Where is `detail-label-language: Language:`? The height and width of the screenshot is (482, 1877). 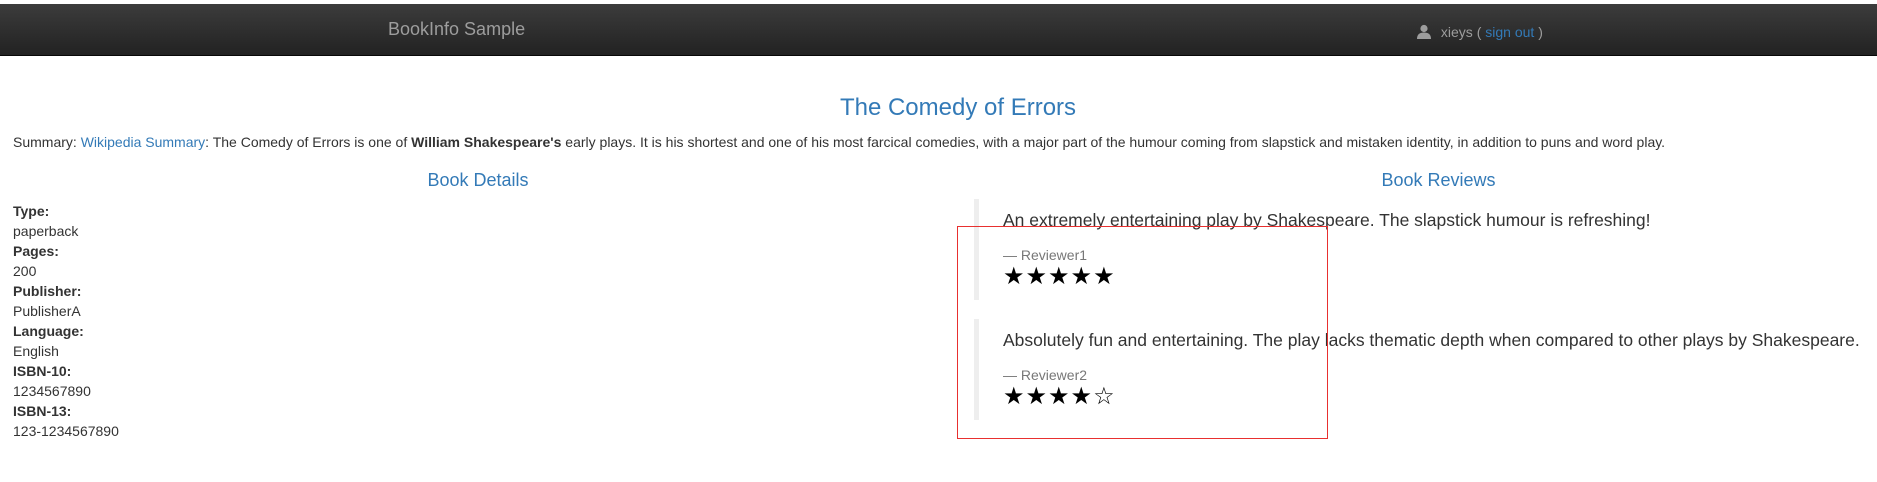 detail-label-language: Language: is located at coordinates (48, 331).